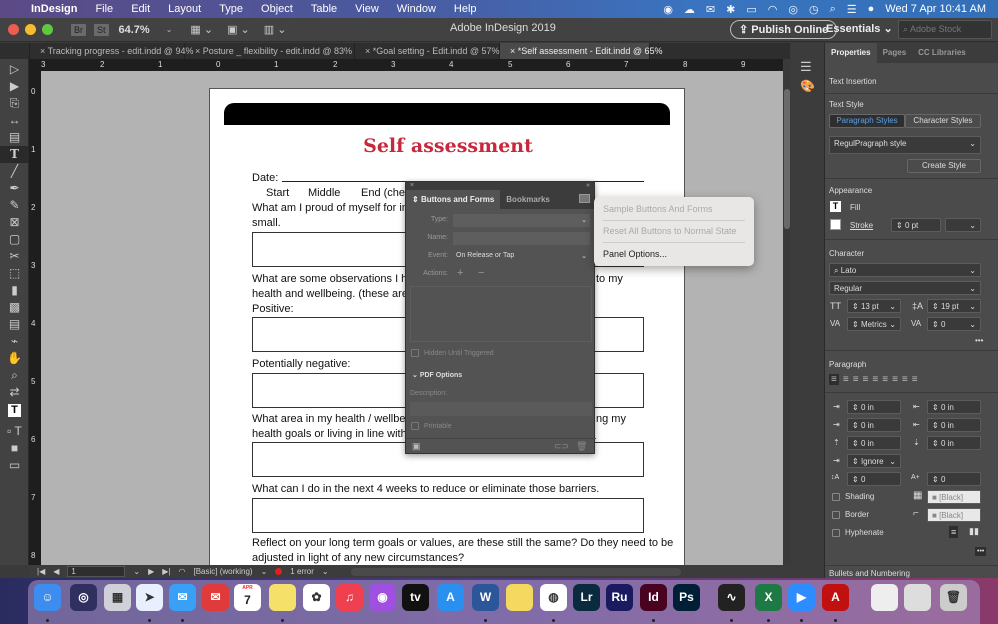  I want to click on dock-notes-icon, so click(282, 597).